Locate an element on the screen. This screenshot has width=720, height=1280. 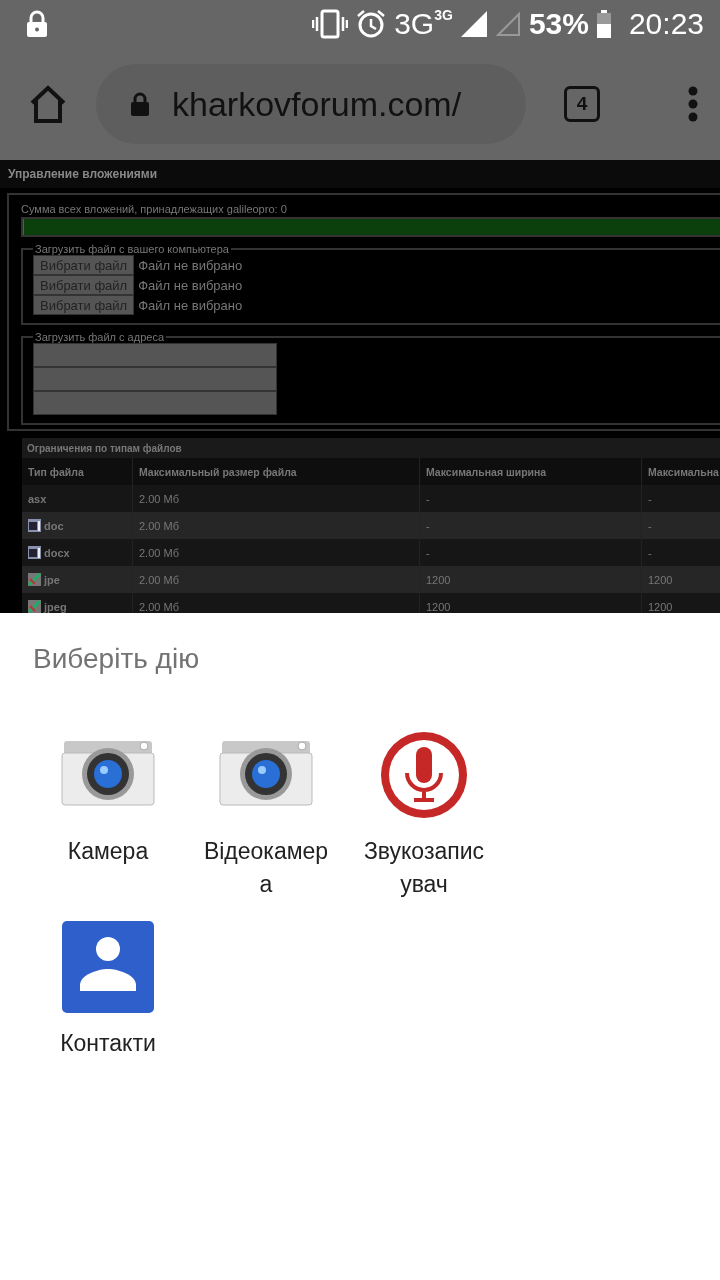
home-icon is located at coordinates (48, 104).